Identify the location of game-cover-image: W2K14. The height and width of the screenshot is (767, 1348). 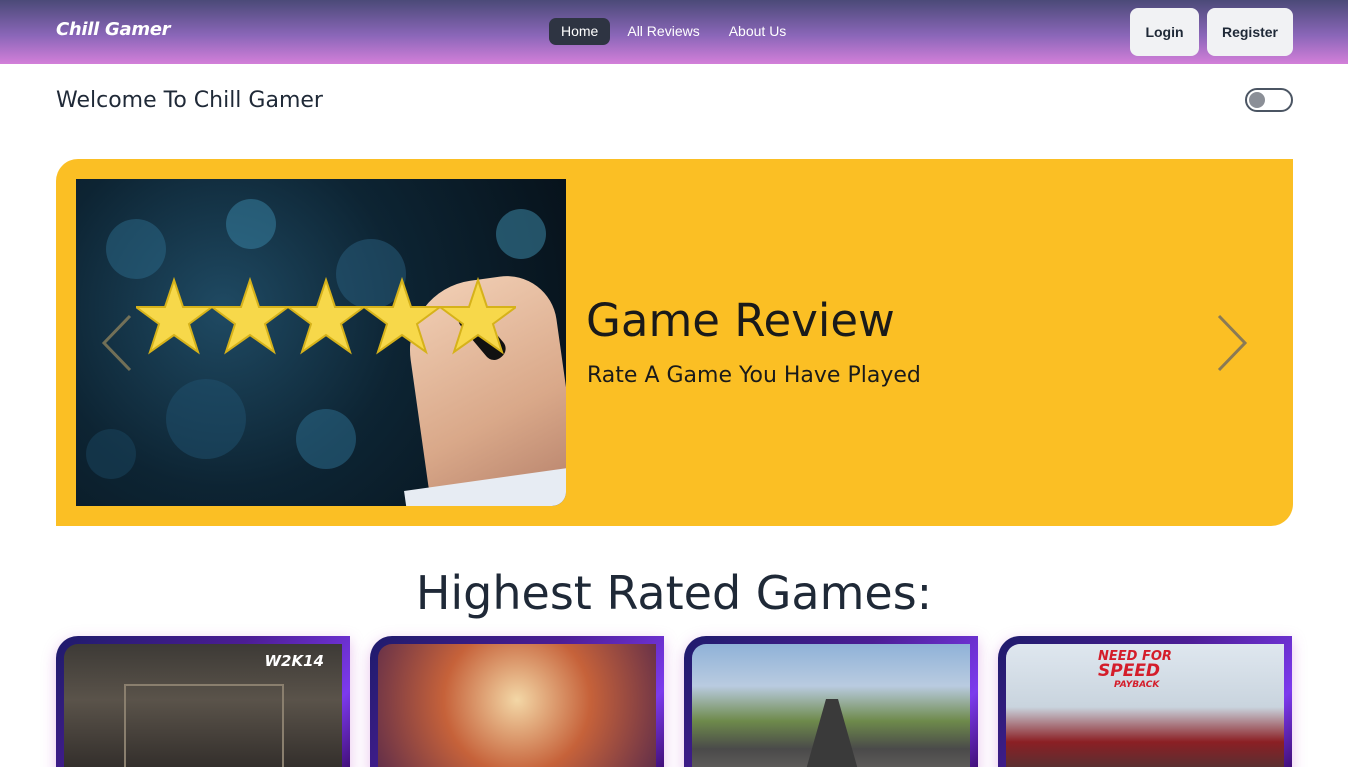
(203, 705).